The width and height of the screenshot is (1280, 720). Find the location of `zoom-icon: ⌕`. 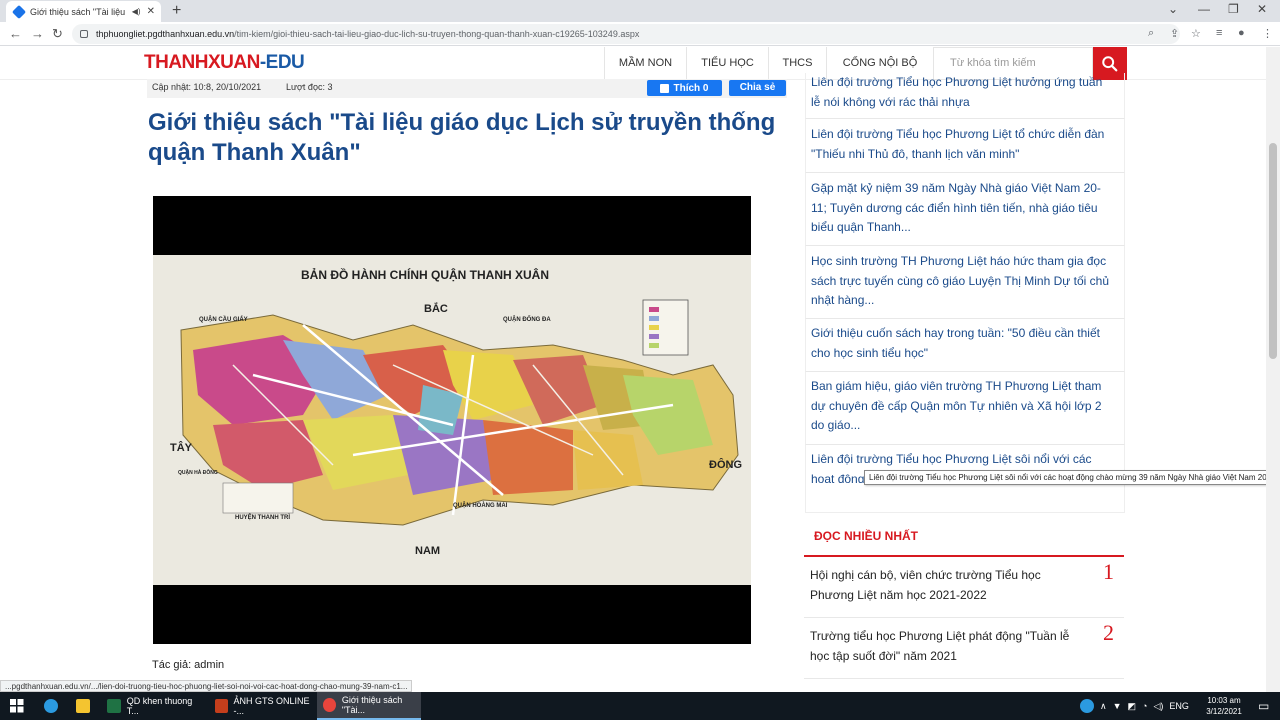

zoom-icon: ⌕ is located at coordinates (1151, 33).